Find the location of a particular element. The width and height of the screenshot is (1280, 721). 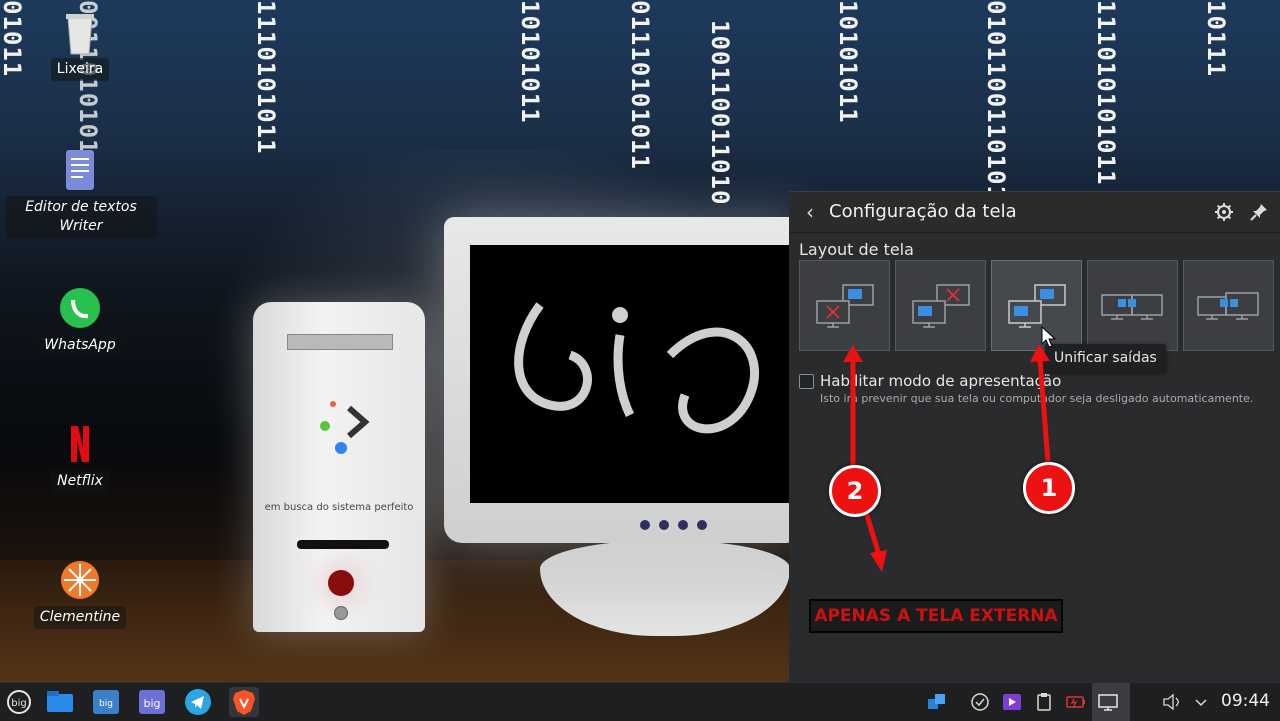

monitor-screen is located at coordinates (633, 374).